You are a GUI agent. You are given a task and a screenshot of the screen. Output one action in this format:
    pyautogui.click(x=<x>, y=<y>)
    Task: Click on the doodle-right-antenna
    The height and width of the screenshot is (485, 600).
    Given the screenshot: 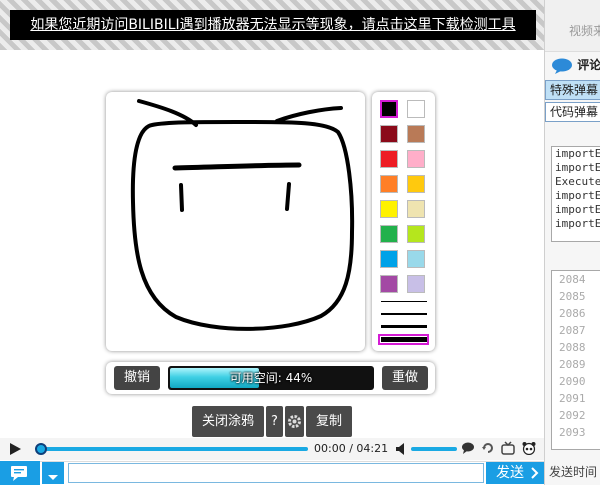 What is the action you would take?
    pyautogui.click(x=309, y=114)
    